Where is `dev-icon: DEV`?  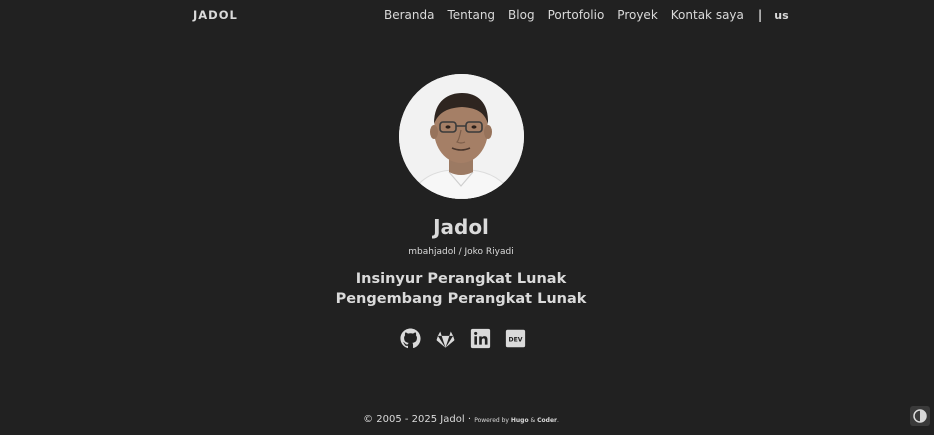
dev-icon: DEV is located at coordinates (515, 338).